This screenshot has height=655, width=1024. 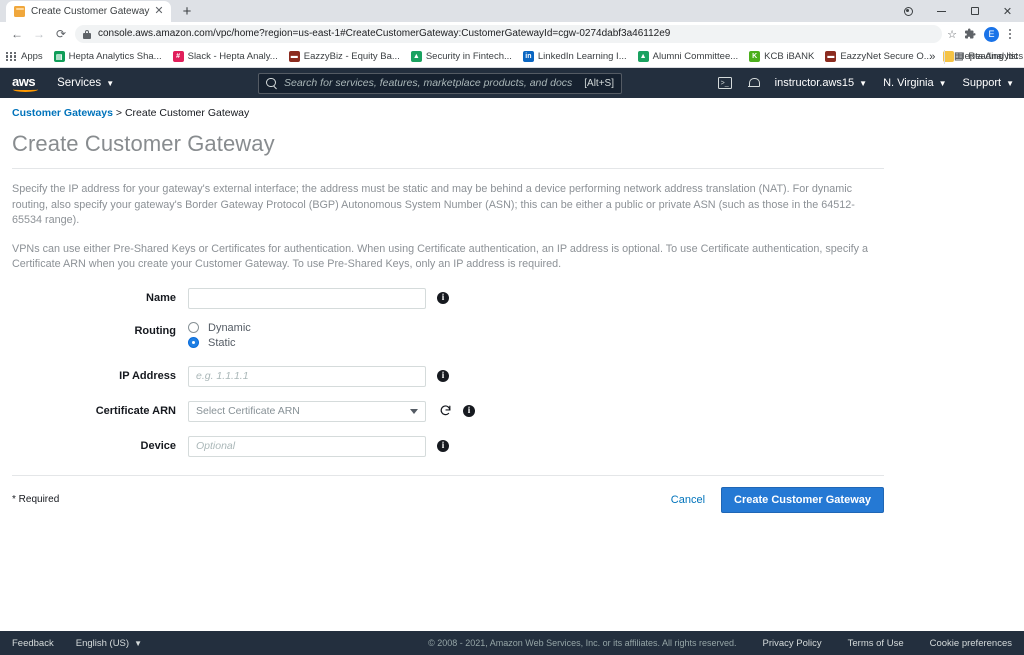 What do you see at coordinates (91, 11) in the screenshot?
I see `tab-title: Create Customer Gateway | VPC` at bounding box center [91, 11].